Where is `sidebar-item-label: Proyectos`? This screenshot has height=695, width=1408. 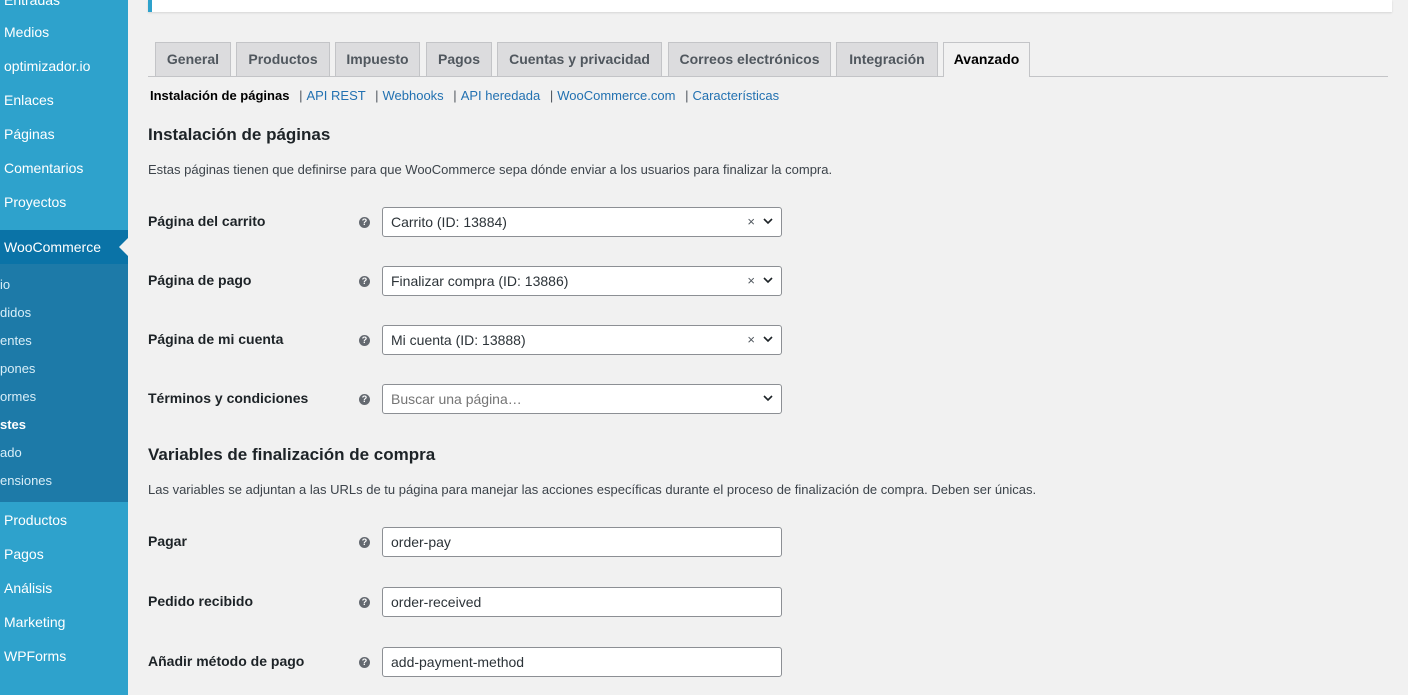
sidebar-item-label: Proyectos is located at coordinates (35, 202).